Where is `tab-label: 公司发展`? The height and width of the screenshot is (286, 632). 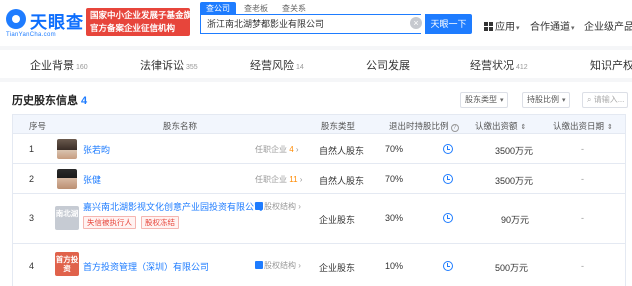 tab-label: 公司发展 is located at coordinates (388, 66).